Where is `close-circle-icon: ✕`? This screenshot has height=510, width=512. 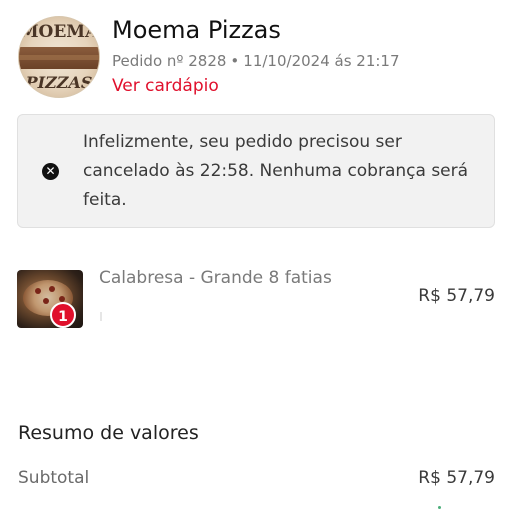
close-circle-icon: ✕ is located at coordinates (50, 171).